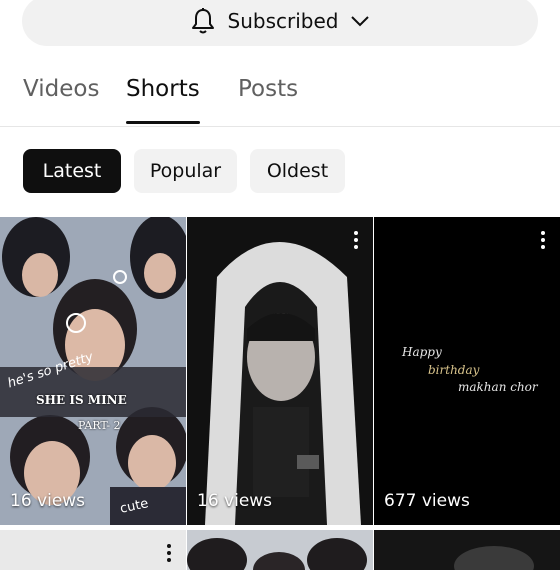 Image resolution: width=560 pixels, height=570 pixels. What do you see at coordinates (99, 425) in the screenshot?
I see `overlay-text: PART- 2` at bounding box center [99, 425].